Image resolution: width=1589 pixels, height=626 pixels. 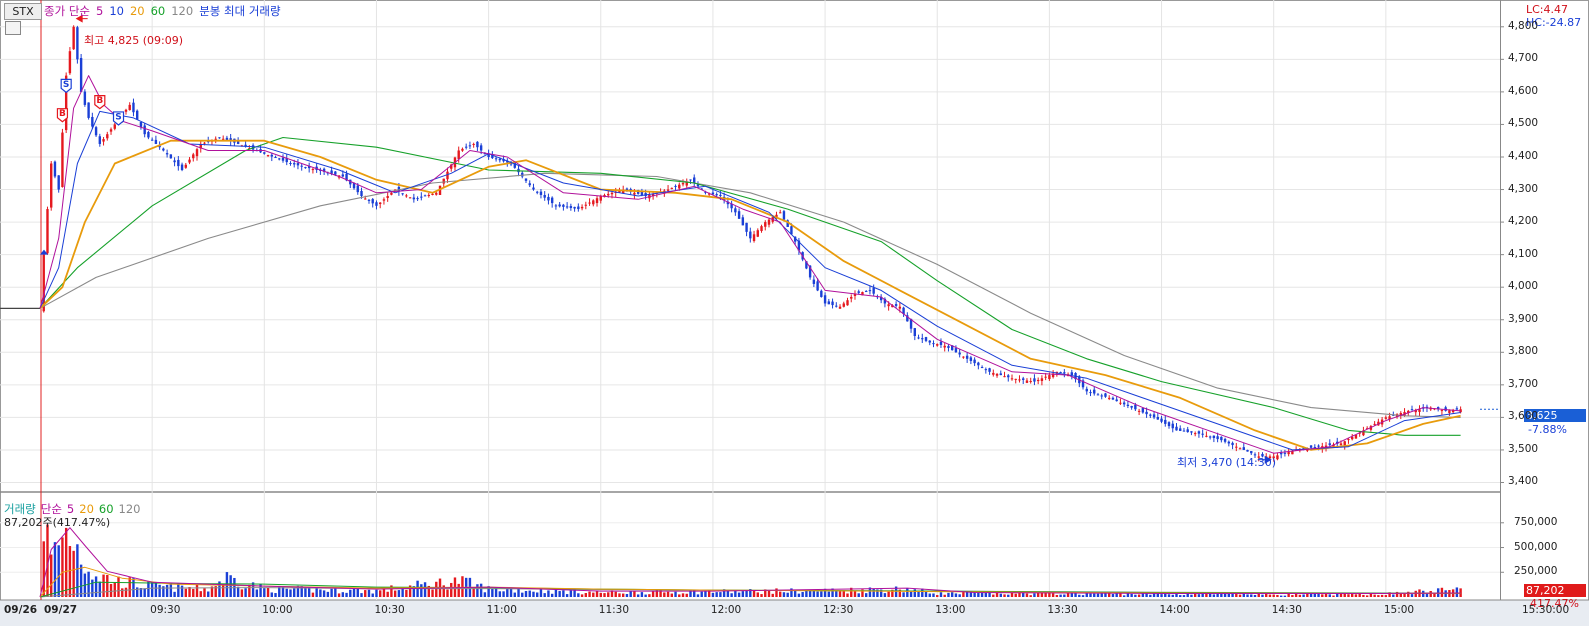 What do you see at coordinates (70, 509) in the screenshot?
I see `volume-legend-item: 5` at bounding box center [70, 509].